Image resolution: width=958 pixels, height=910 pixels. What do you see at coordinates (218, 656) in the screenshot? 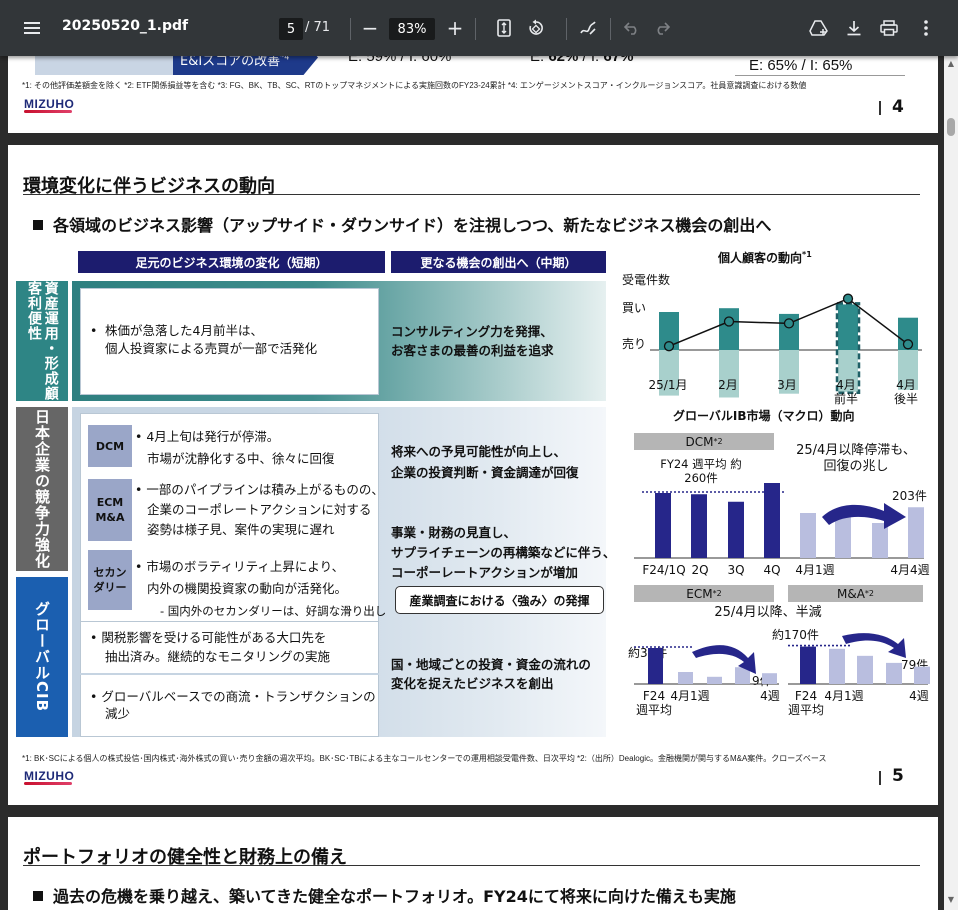
I see `text-line: 抽出済み。継続的なモニタリングの実施` at bounding box center [218, 656].